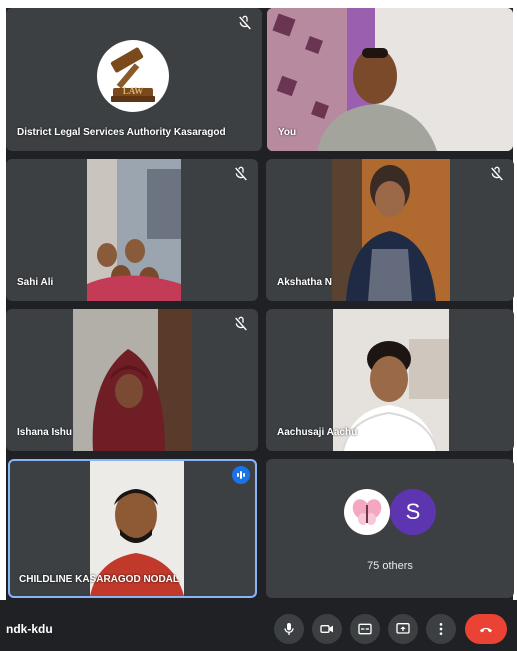  I want to click on participant-name: You, so click(287, 132).